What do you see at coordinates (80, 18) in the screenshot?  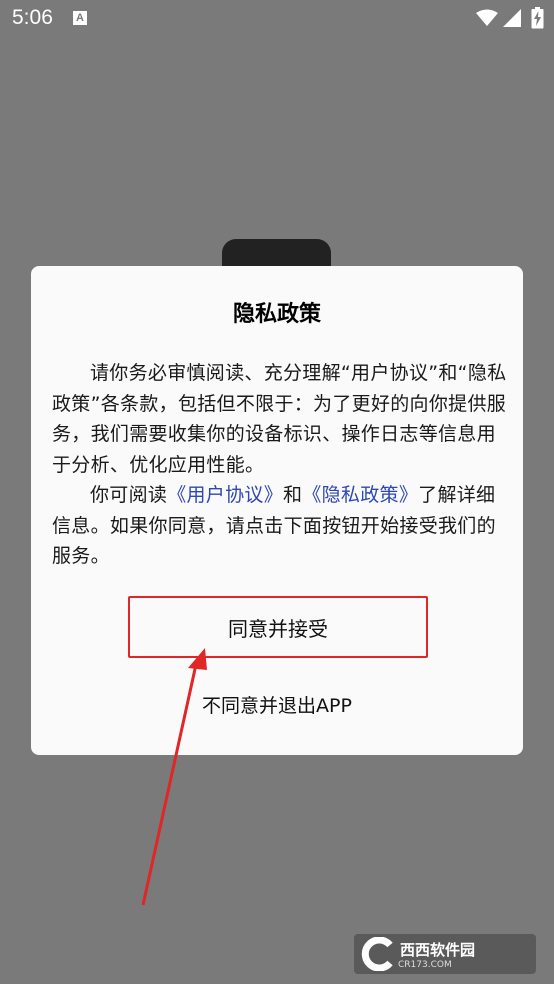 I see `notification-a-icon: A` at bounding box center [80, 18].